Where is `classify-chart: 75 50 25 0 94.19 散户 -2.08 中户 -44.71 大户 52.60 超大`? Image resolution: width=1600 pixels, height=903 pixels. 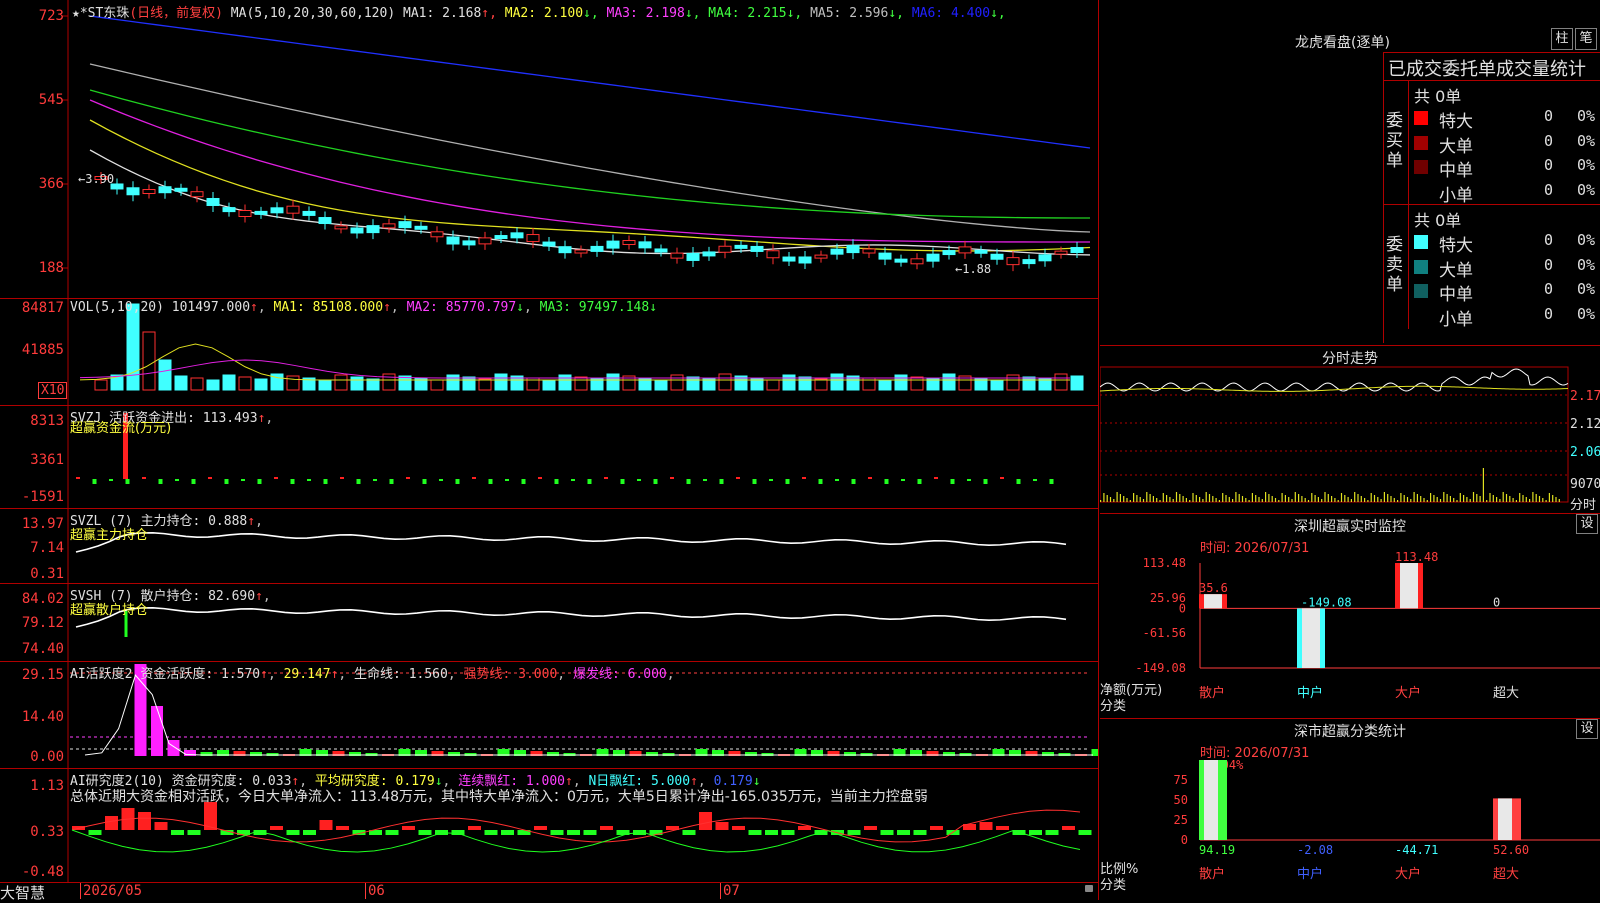 classify-chart: 75 50 25 0 94.19 散户 -2.08 中户 -44.71 大户 52.60 超大 is located at coordinates (1350, 809).